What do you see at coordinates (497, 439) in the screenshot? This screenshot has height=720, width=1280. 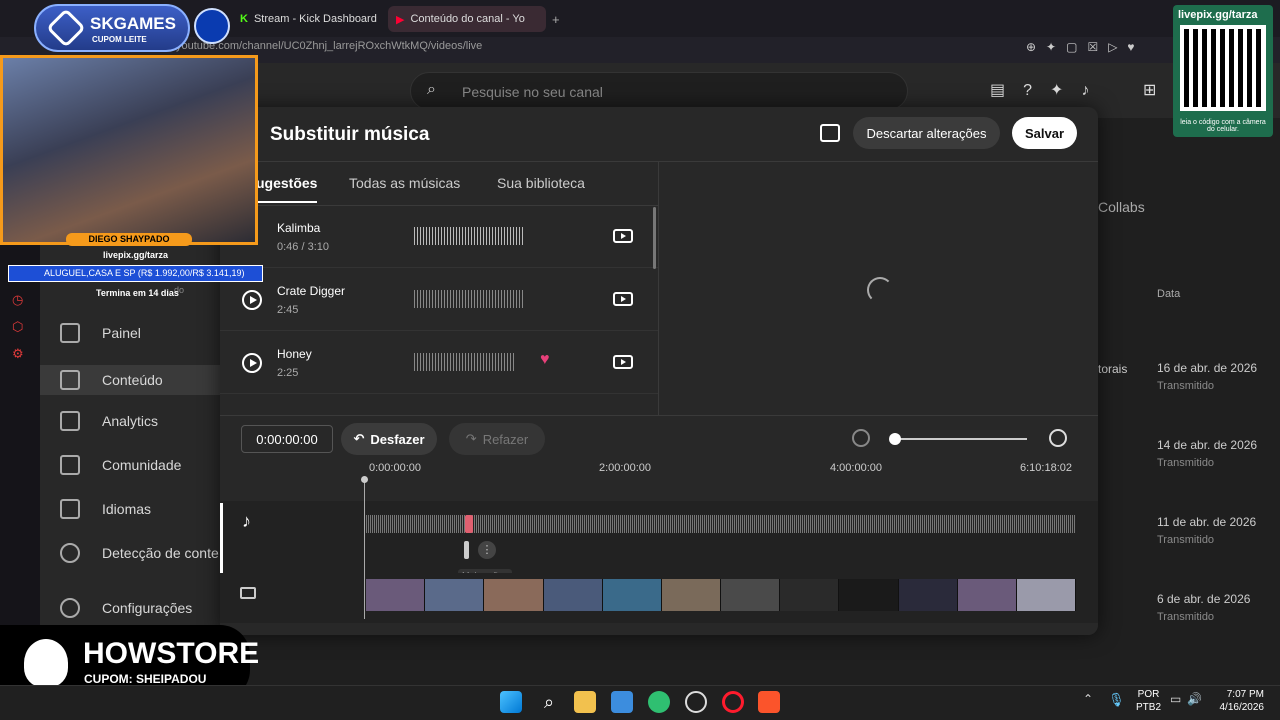 I see `redo-button: ↷ Refazer` at bounding box center [497, 439].